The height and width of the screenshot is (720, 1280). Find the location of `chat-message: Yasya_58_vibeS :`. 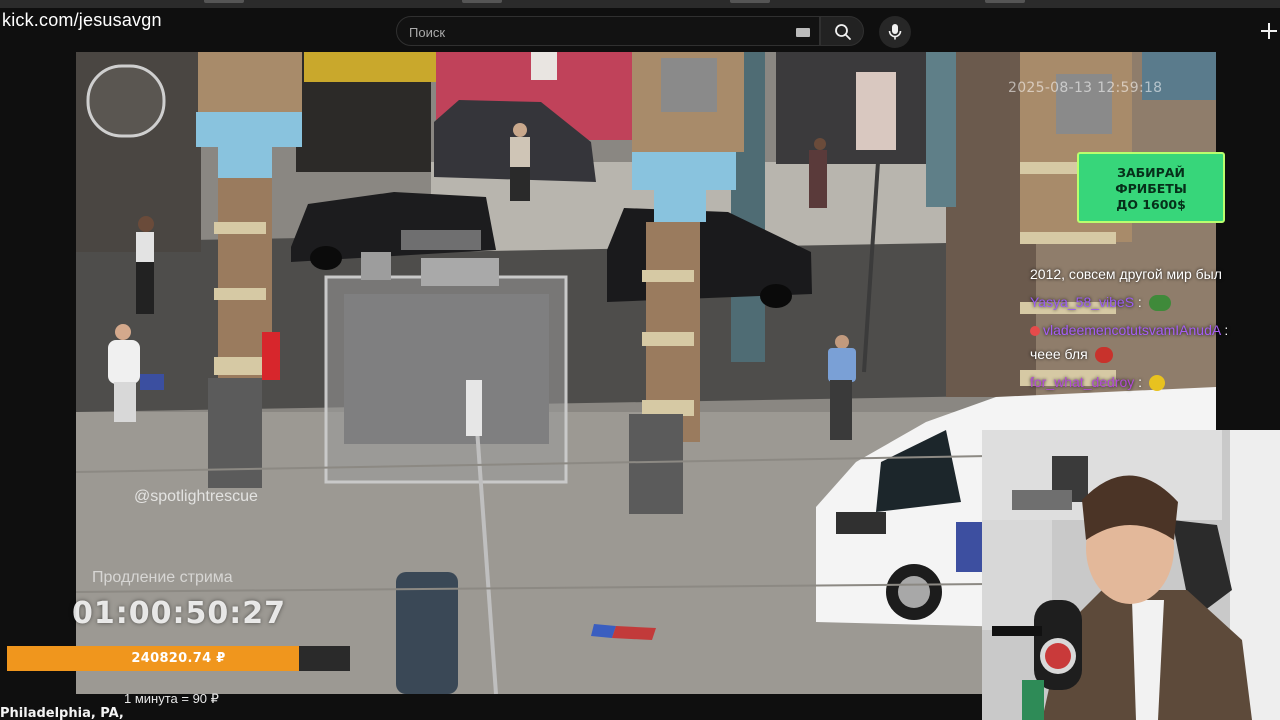

chat-message: Yasya_58_vibeS : is located at coordinates (1100, 303).